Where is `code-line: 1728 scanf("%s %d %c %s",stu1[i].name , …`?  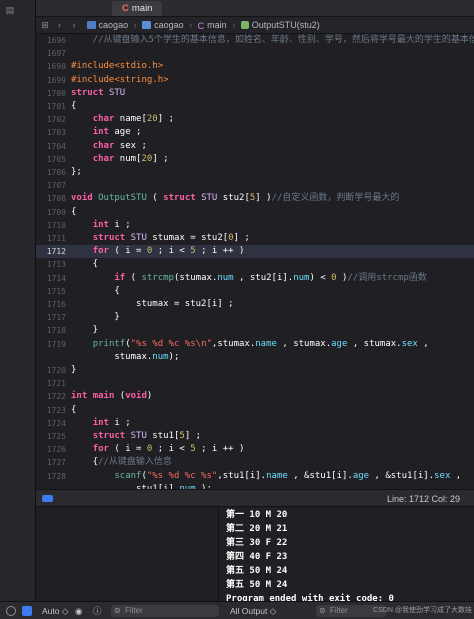
code-line: 1728 scanf("%s %d %c %s",stu1[i].name , … is located at coordinates (255, 476).